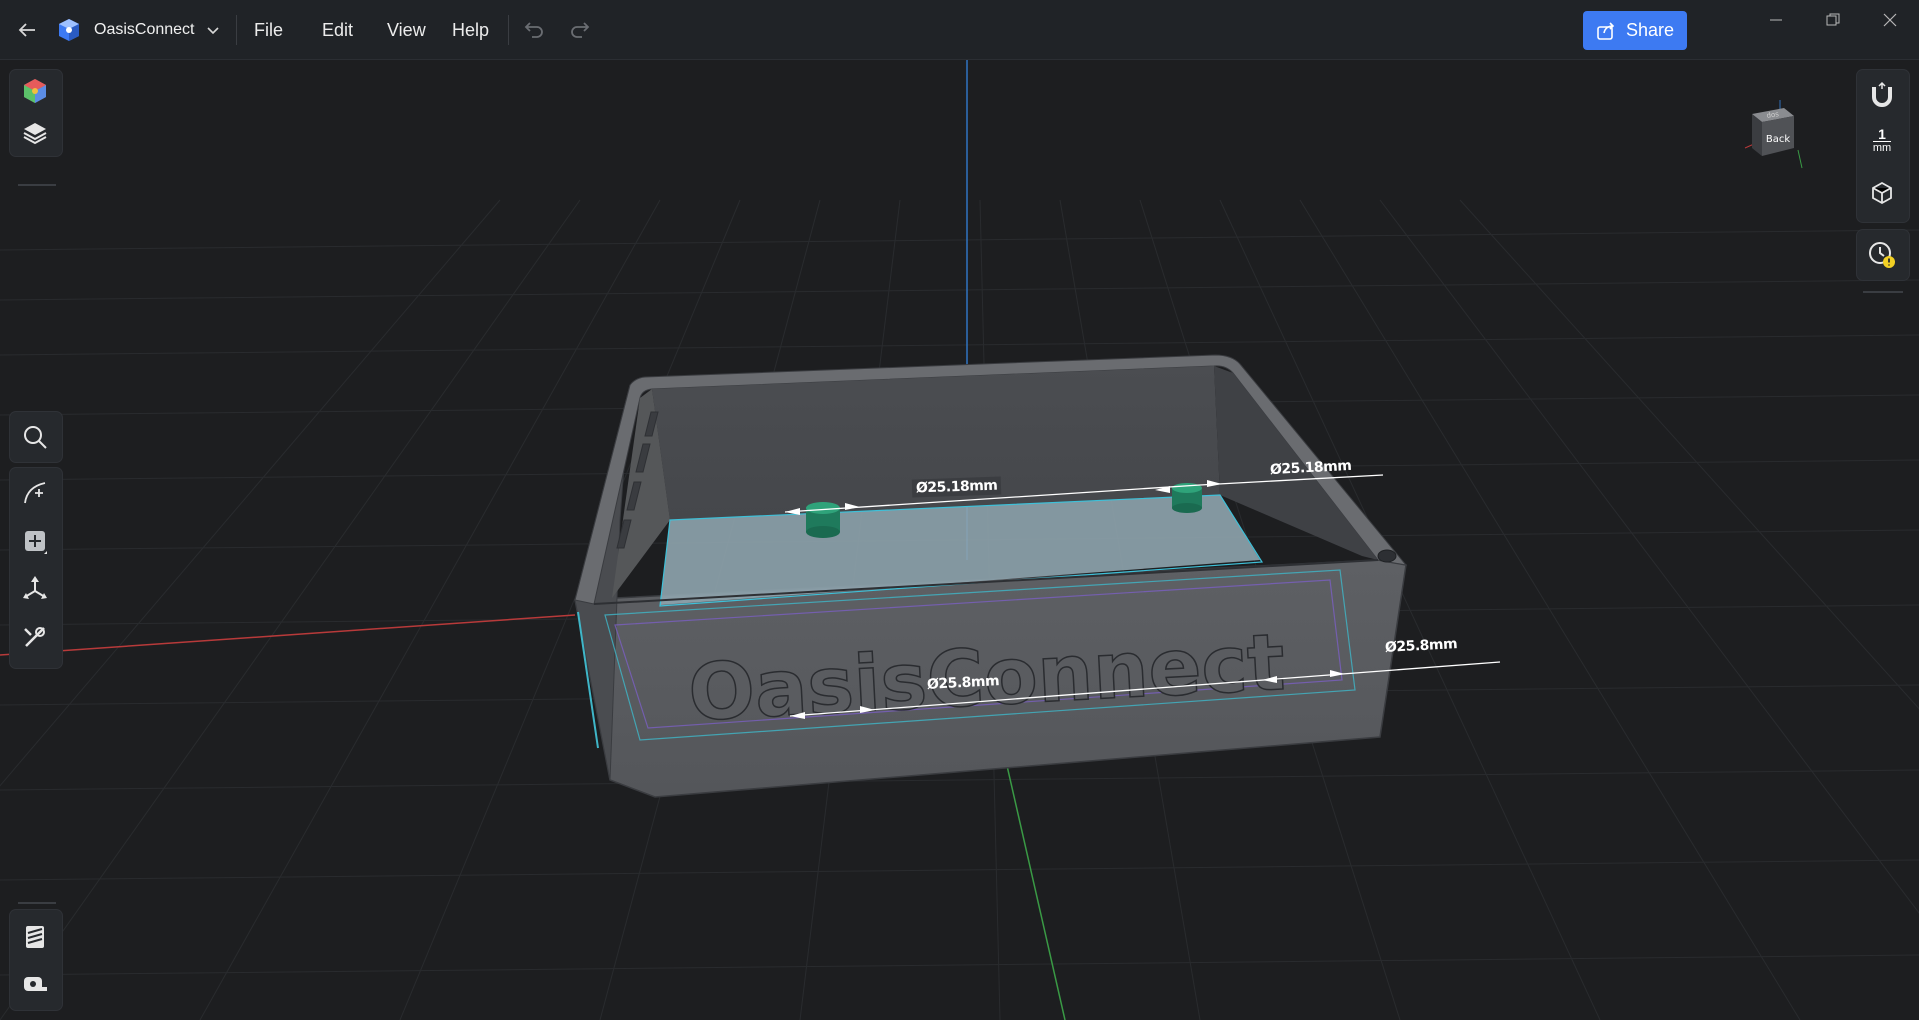  I want to click on slice-layers-icon, so click(35, 937).